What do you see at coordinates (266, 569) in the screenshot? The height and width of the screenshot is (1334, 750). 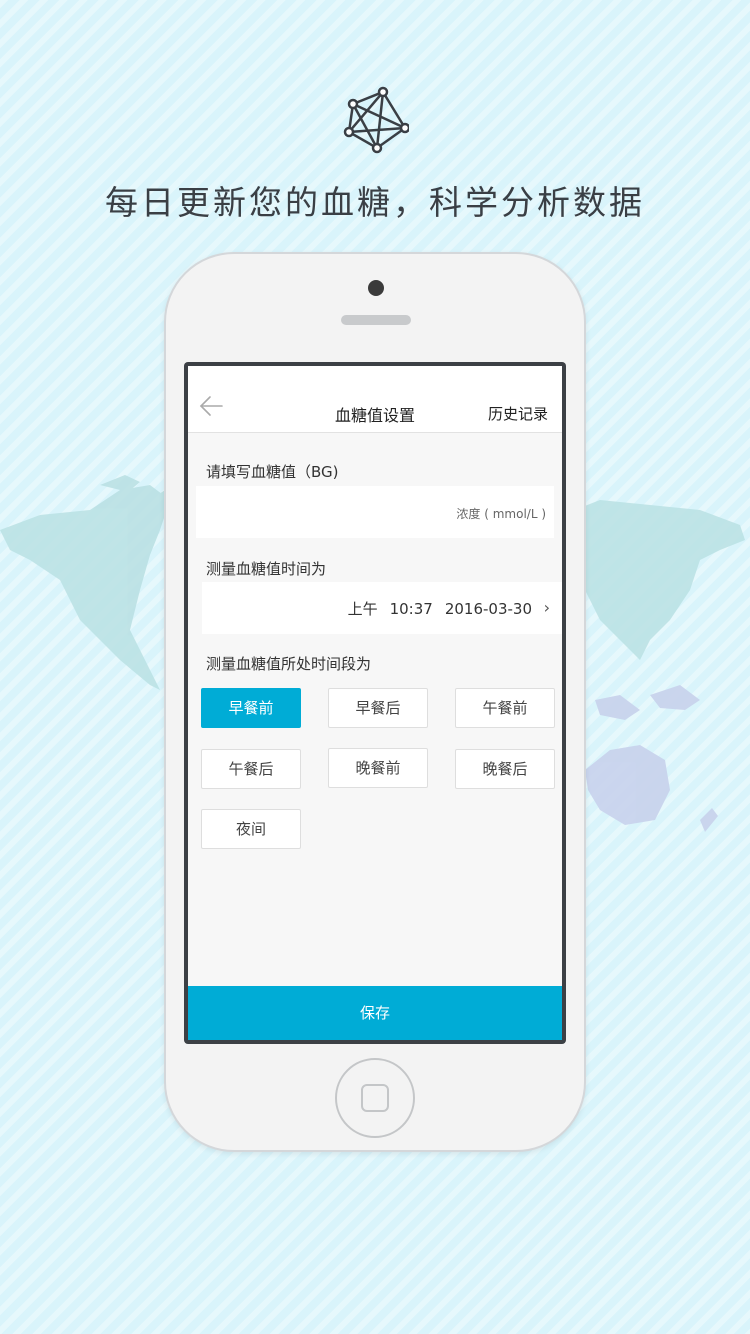 I see `time-section-label: 测量血糖值时间为` at bounding box center [266, 569].